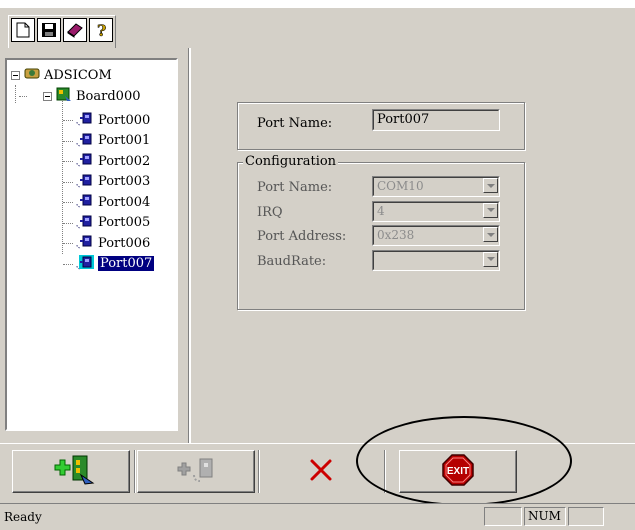 This screenshot has height=530, width=635. I want to click on tree-node-port: Port001, so click(106, 141).